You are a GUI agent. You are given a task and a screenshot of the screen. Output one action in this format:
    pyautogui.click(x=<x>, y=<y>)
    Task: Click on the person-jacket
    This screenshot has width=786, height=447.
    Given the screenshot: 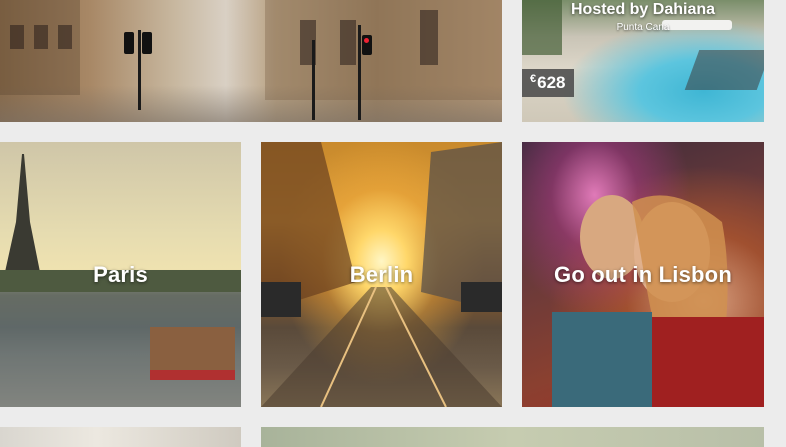 What is the action you would take?
    pyautogui.click(x=708, y=362)
    